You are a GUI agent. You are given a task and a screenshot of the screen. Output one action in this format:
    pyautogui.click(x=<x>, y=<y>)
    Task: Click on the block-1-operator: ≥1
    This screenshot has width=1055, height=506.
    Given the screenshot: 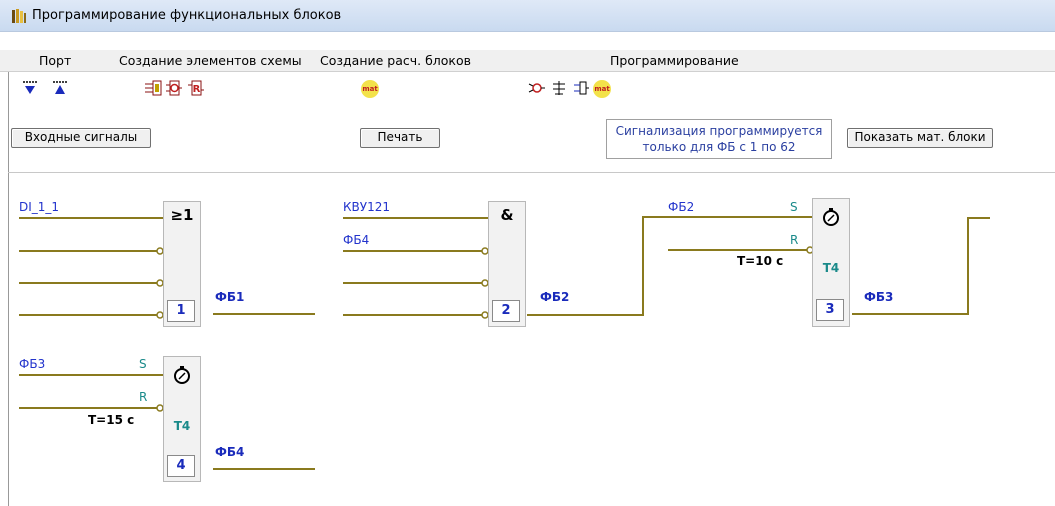 What is the action you would take?
    pyautogui.click(x=182, y=215)
    